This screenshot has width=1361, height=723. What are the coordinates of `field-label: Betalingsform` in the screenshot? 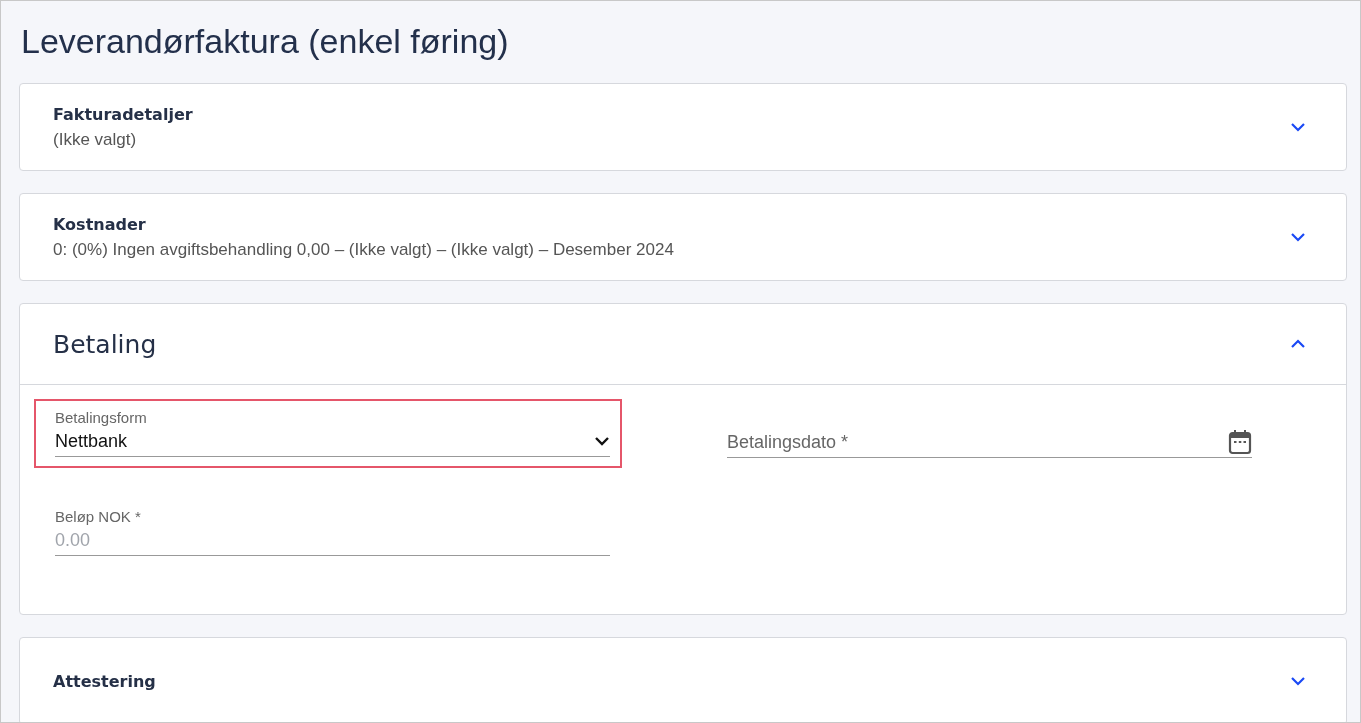 It's located at (101, 417).